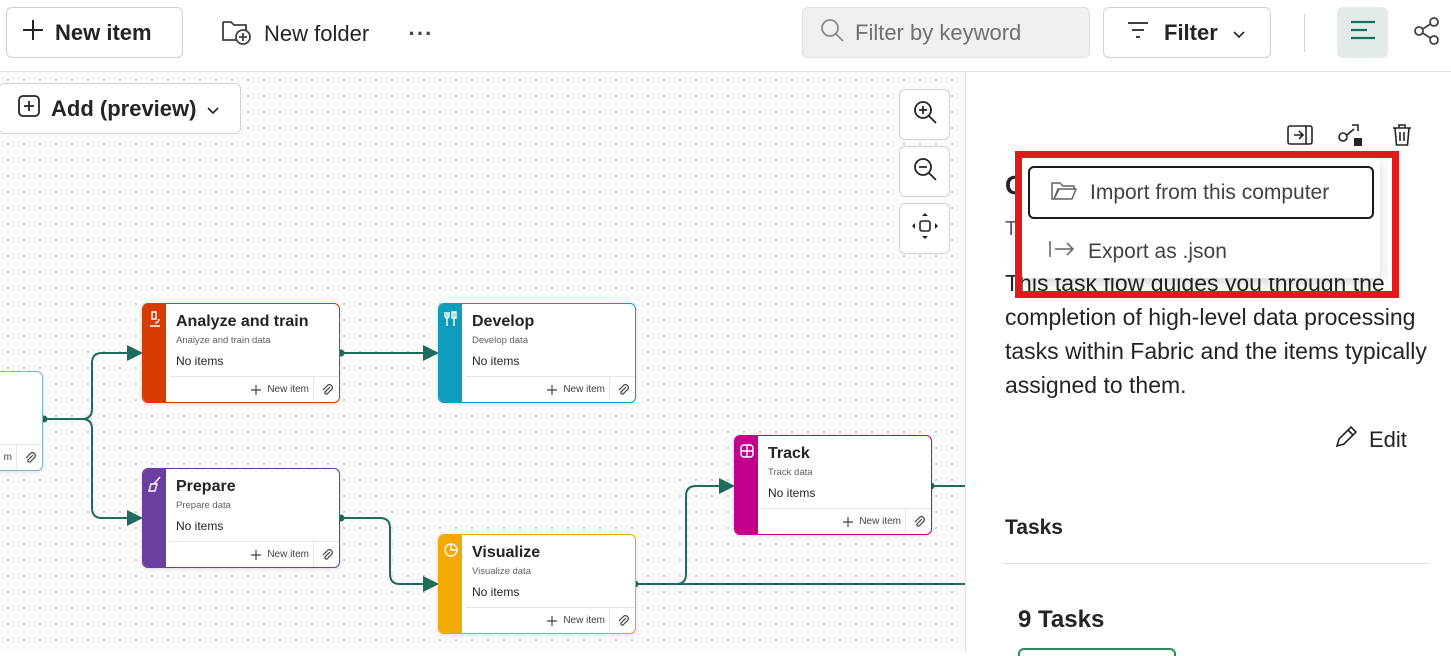  What do you see at coordinates (1034, 527) in the screenshot?
I see `tasks-section-label: Tasks` at bounding box center [1034, 527].